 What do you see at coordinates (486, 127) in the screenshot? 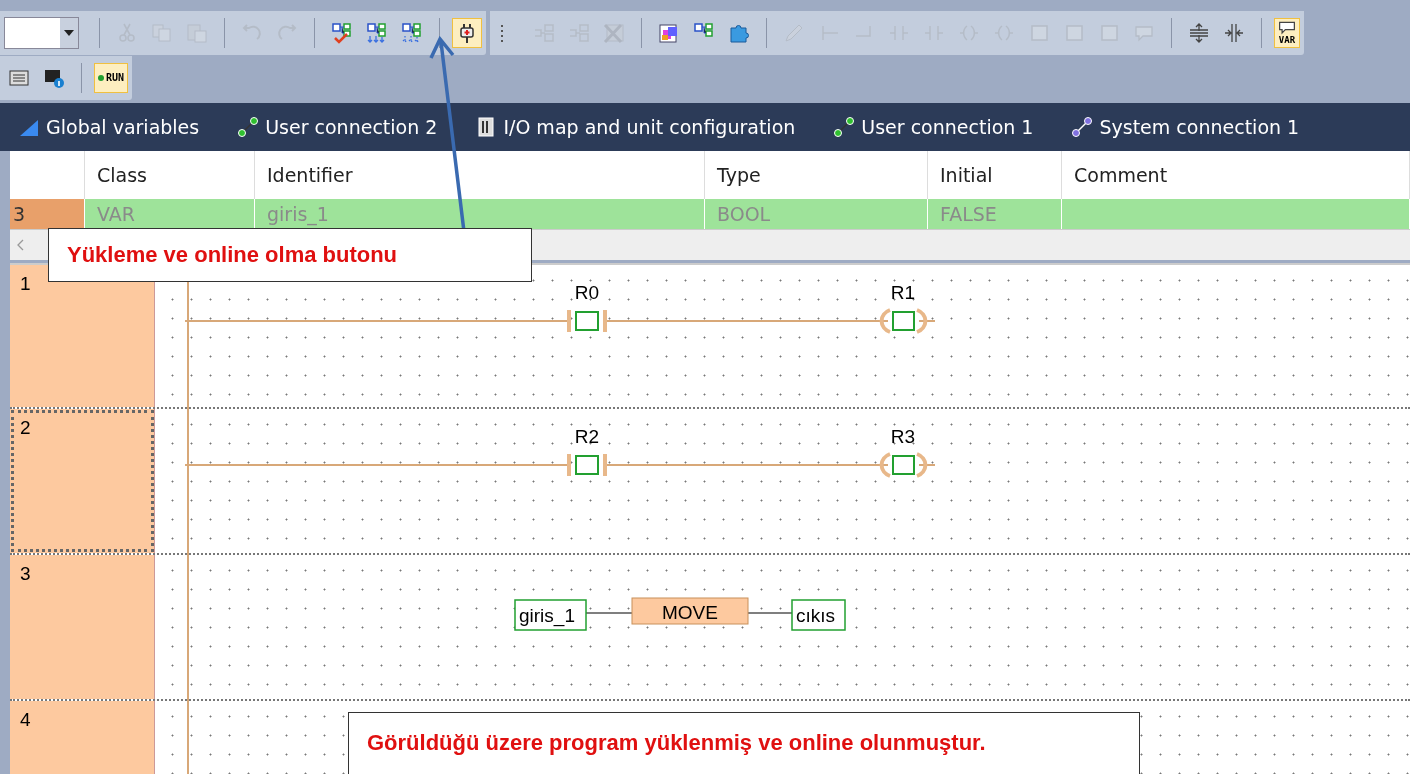
I see `io-map-icon` at bounding box center [486, 127].